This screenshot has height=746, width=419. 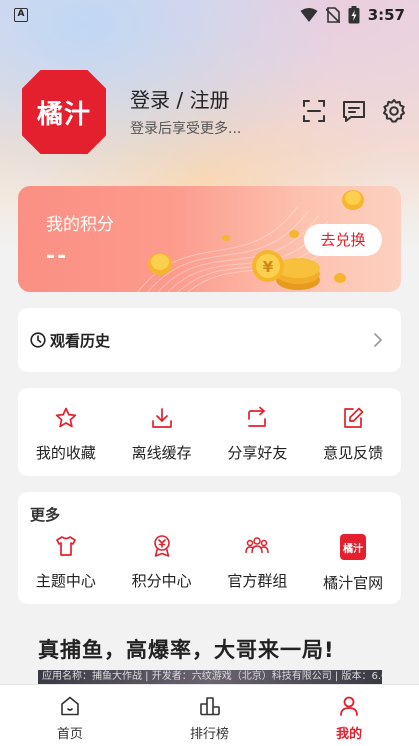 What do you see at coordinates (161, 418) in the screenshot?
I see `download-icon` at bounding box center [161, 418].